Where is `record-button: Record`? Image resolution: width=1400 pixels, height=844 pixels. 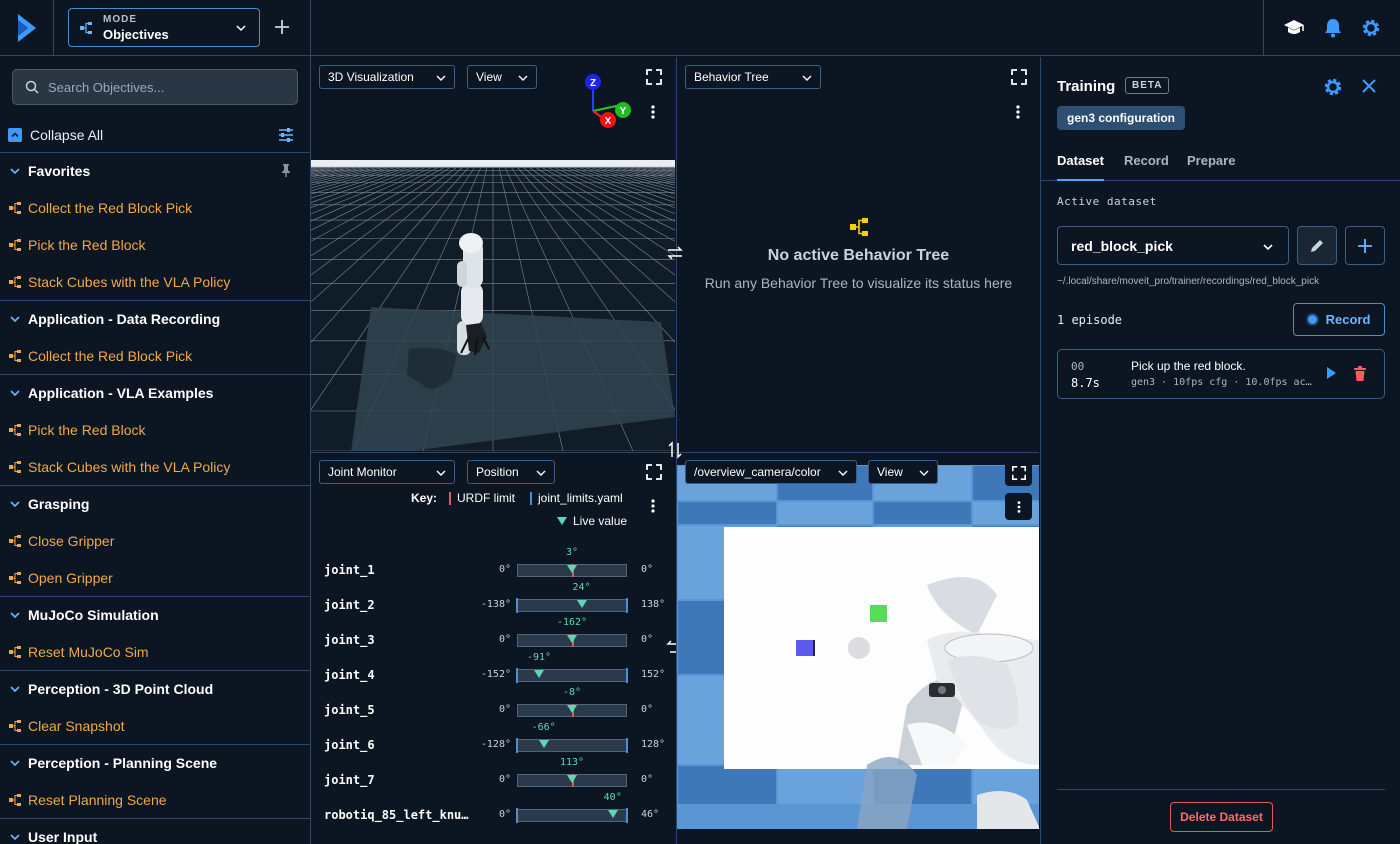
record-button: Record is located at coordinates (1339, 319).